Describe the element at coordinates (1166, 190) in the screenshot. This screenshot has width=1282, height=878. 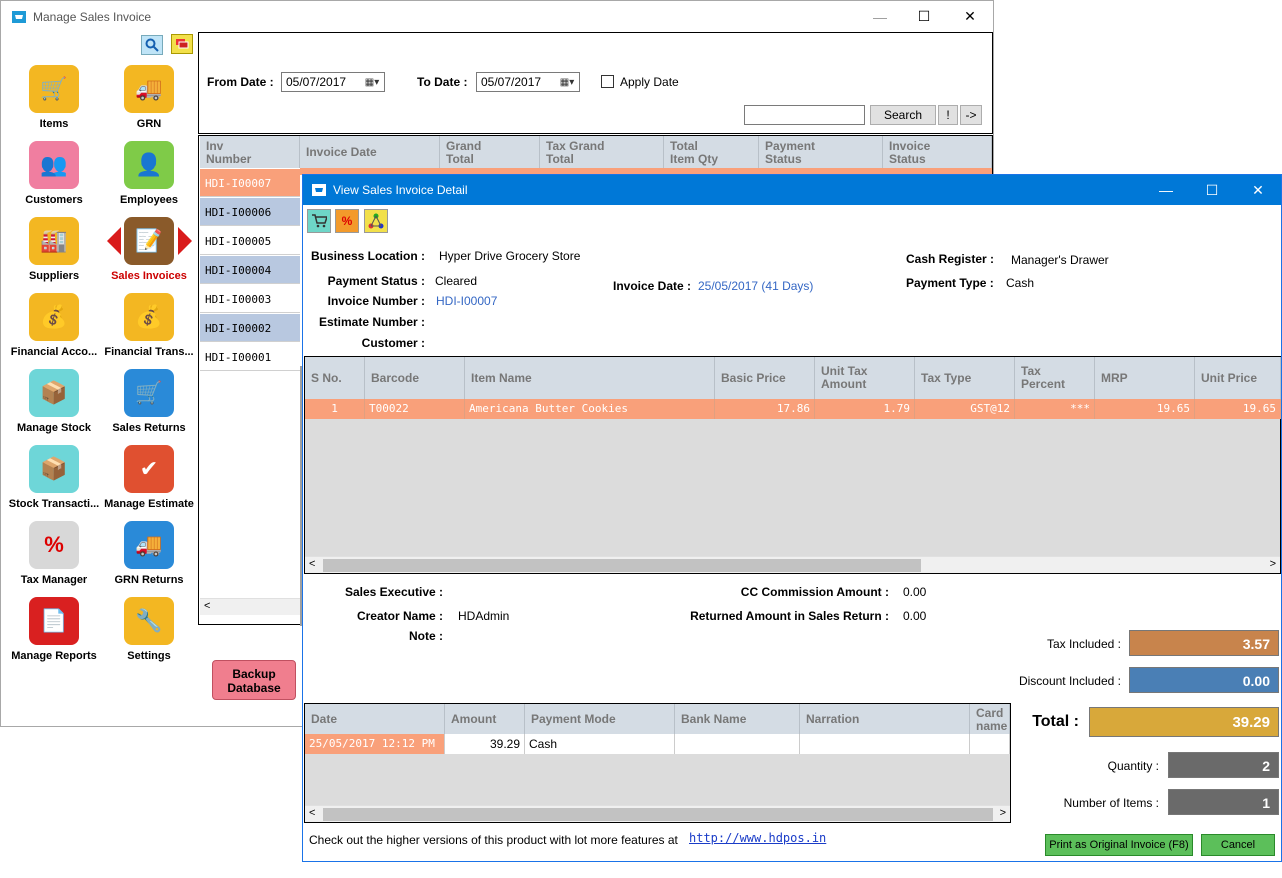
I see `detail-minimize-button: —` at that location.